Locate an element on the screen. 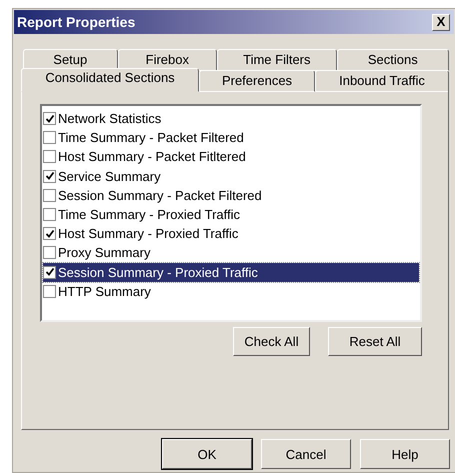  tab: Consolidated Sections is located at coordinates (110, 80).